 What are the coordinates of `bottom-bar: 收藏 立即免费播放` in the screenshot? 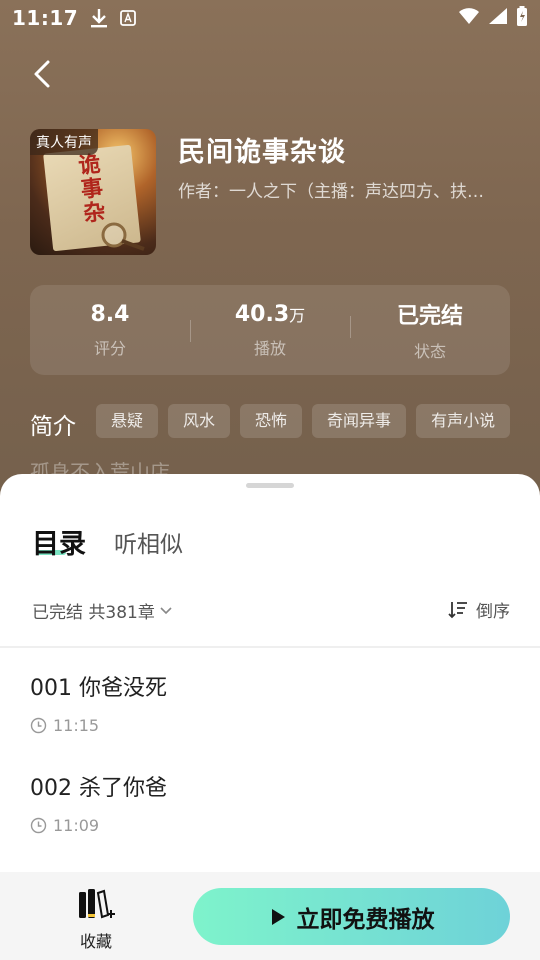 It's located at (270, 916).